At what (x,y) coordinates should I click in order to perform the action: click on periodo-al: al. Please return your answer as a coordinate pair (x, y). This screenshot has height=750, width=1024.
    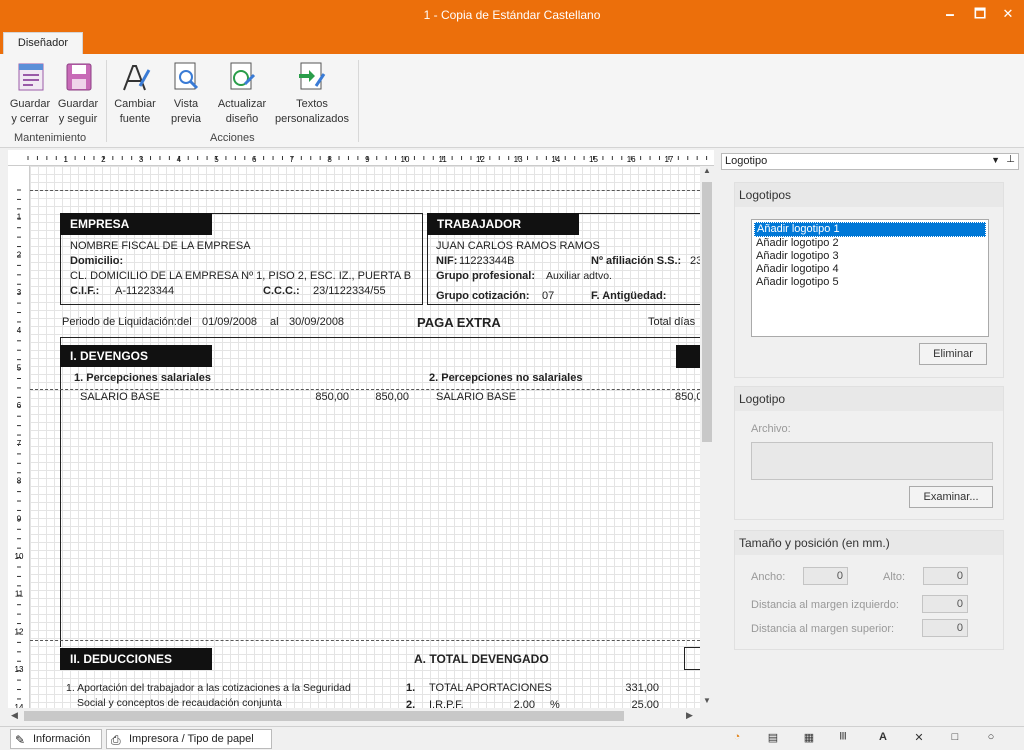
    Looking at the image, I should click on (274, 322).